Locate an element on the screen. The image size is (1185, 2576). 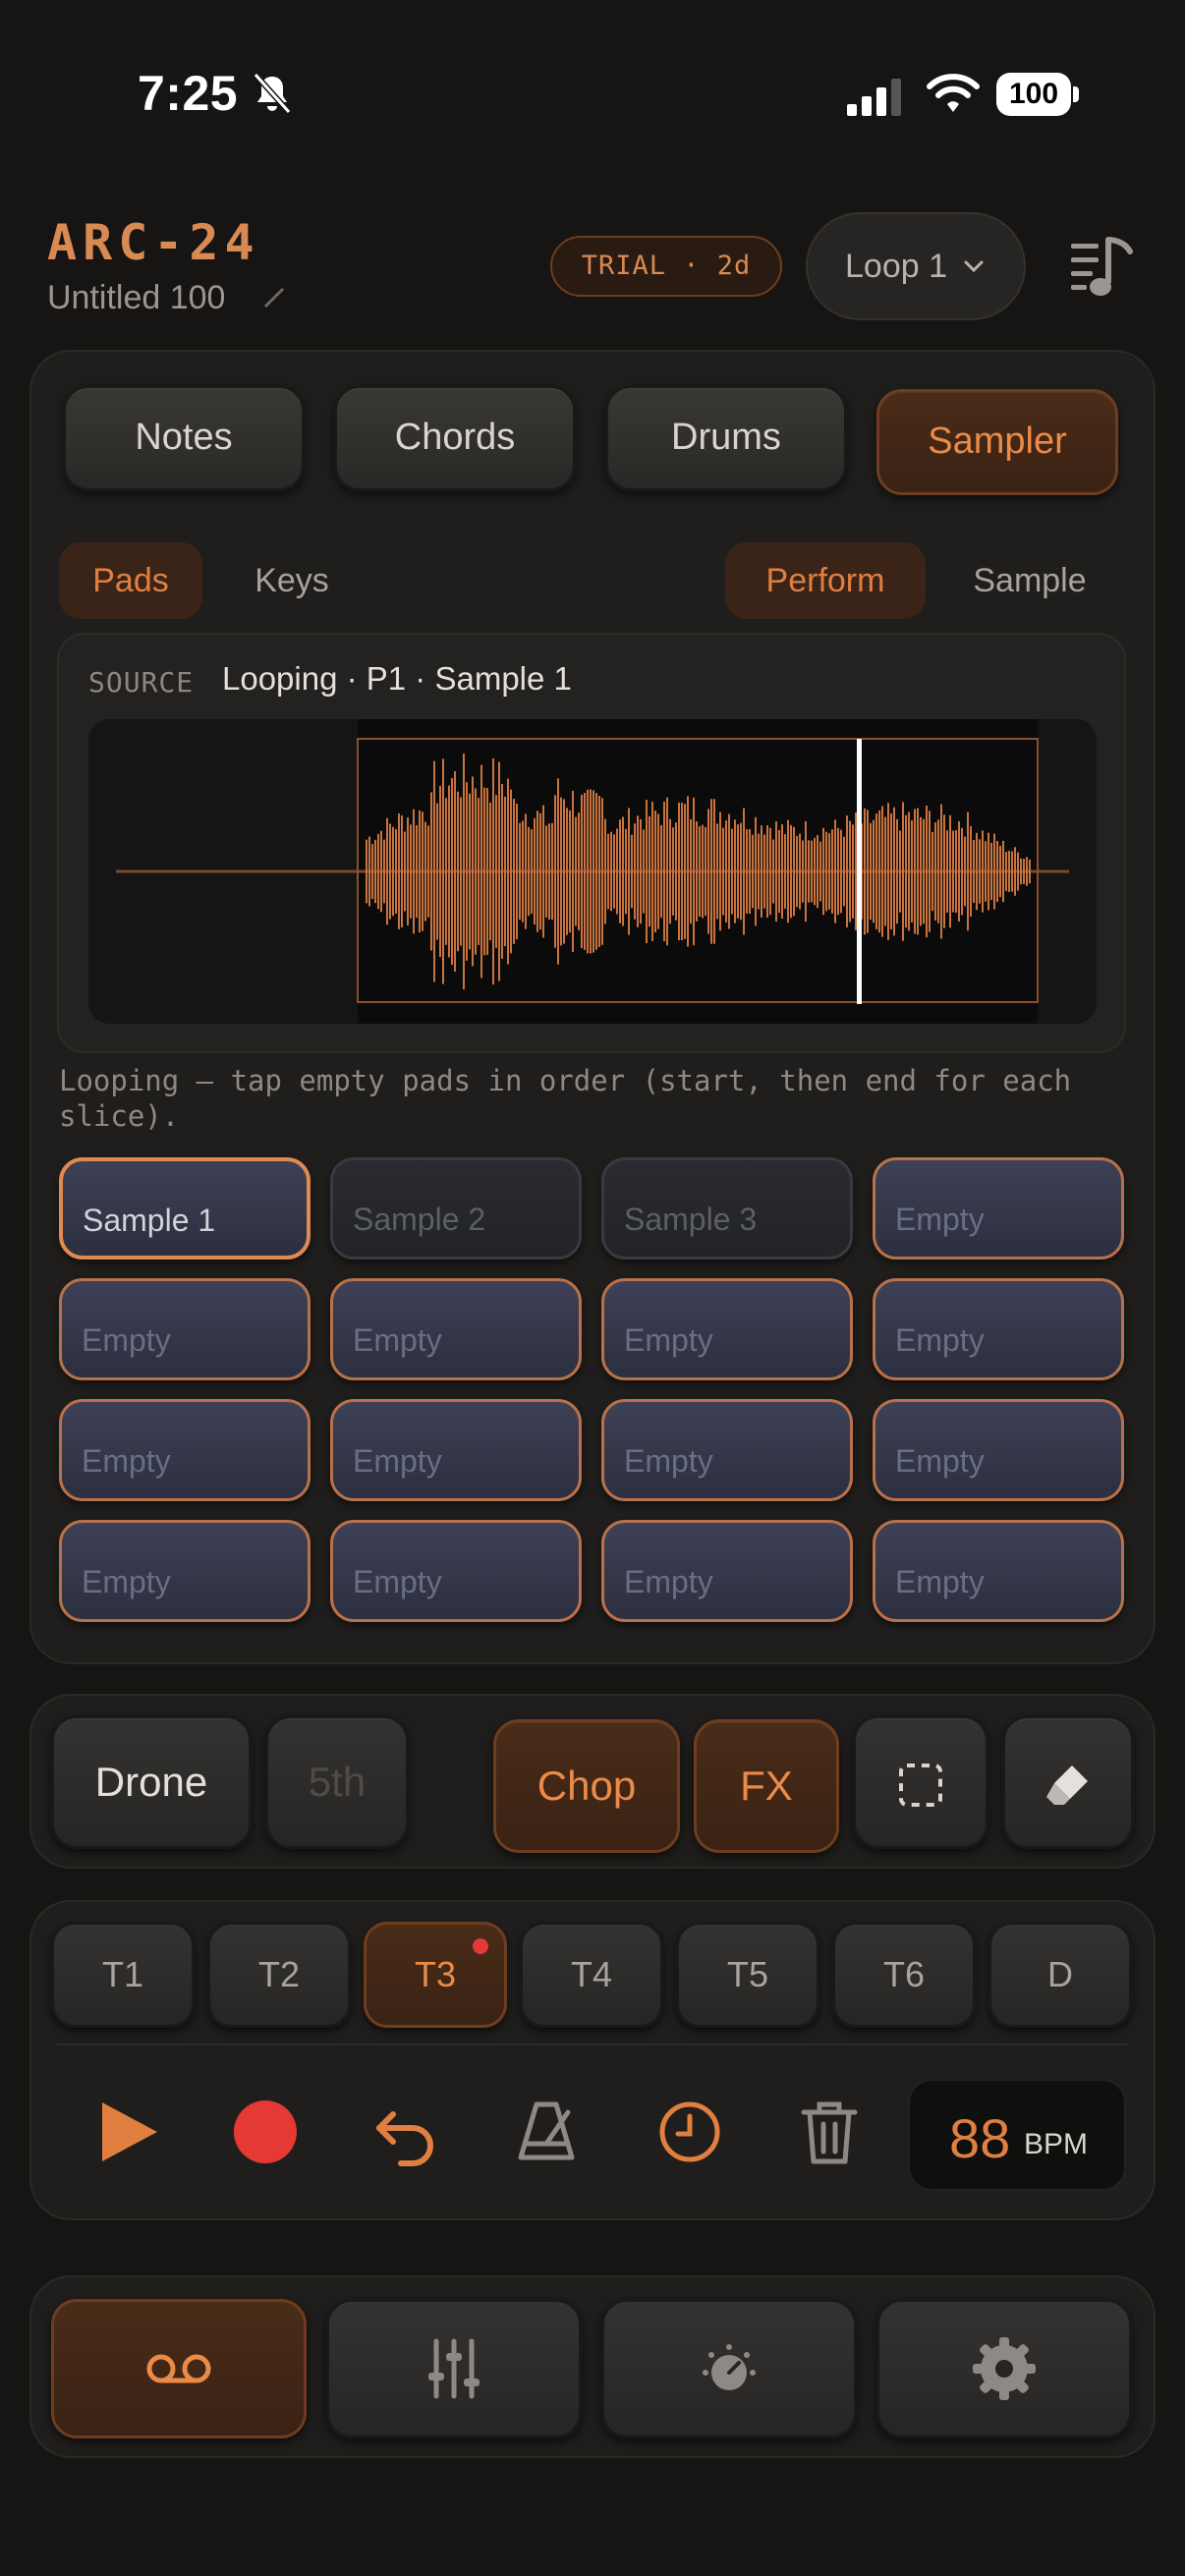
pad-10: Empty is located at coordinates (456, 1450).